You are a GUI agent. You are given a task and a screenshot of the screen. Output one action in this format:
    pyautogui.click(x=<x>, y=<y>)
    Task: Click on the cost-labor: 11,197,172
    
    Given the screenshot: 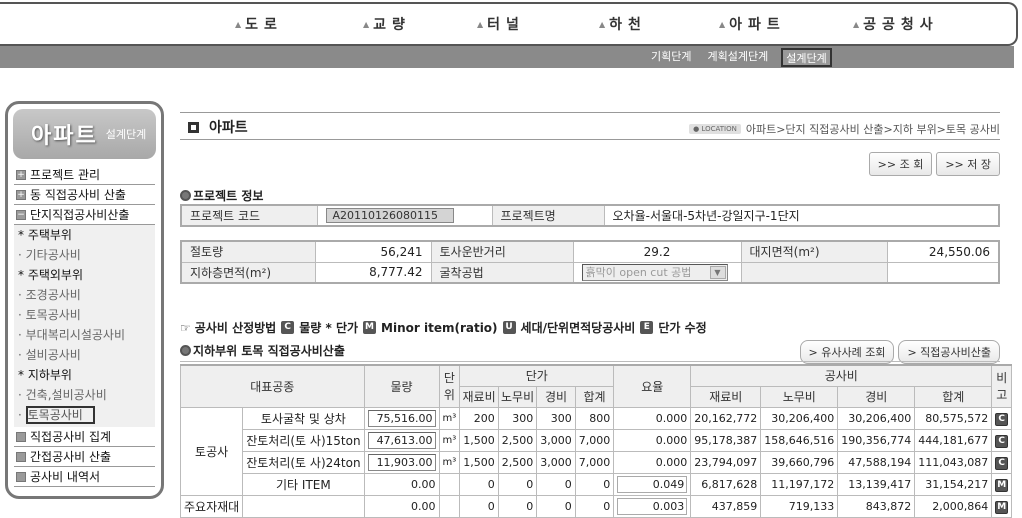 What is the action you would take?
    pyautogui.click(x=799, y=484)
    